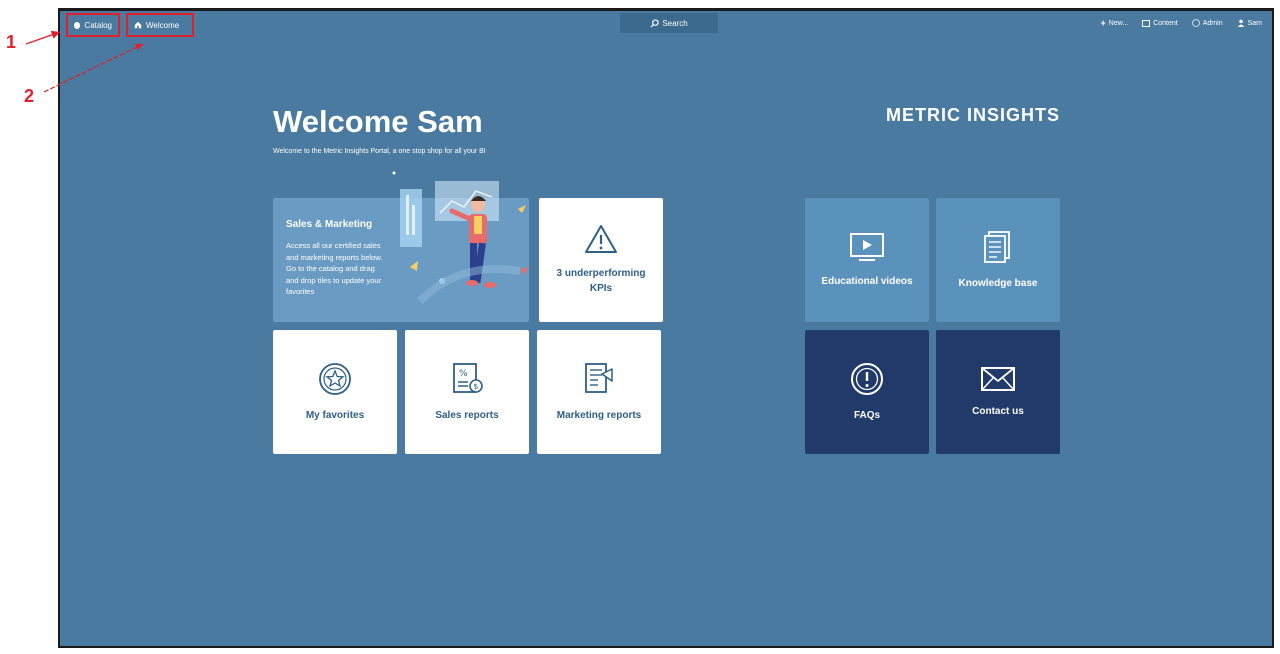  What do you see at coordinates (601, 260) in the screenshot?
I see `underperforming-kpis-tile: 3 underperforming KPIs` at bounding box center [601, 260].